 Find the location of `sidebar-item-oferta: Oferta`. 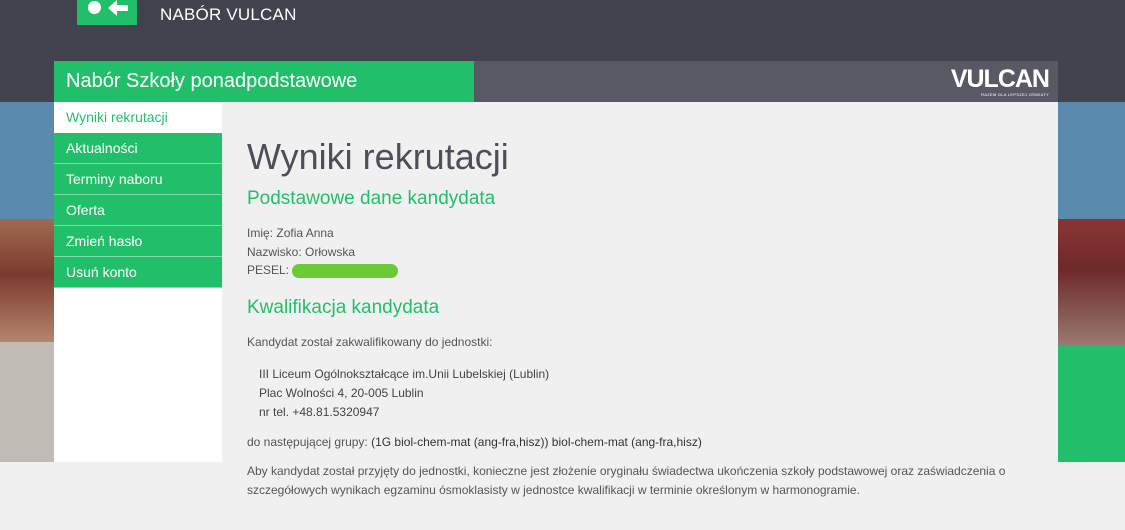

sidebar-item-oferta: Oferta is located at coordinates (138, 210).